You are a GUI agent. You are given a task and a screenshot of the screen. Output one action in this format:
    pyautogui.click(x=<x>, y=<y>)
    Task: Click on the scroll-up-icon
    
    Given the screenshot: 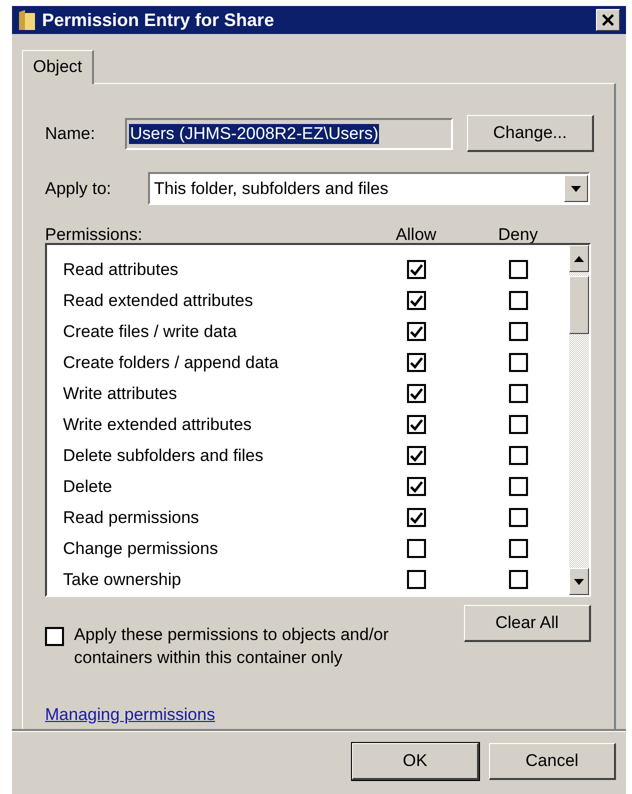 What is the action you would take?
    pyautogui.click(x=579, y=259)
    